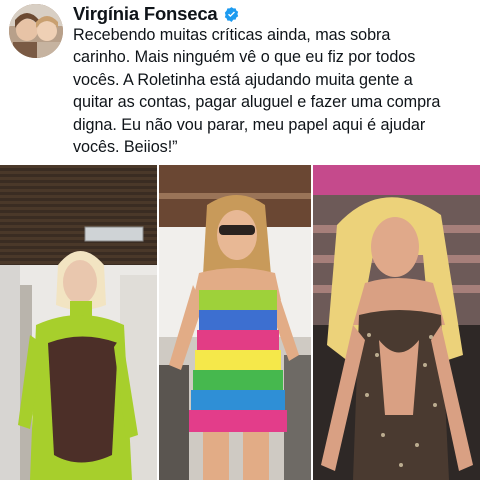  Describe the element at coordinates (145, 14) in the screenshot. I see `author-name: Virgínia Fonseca` at that location.